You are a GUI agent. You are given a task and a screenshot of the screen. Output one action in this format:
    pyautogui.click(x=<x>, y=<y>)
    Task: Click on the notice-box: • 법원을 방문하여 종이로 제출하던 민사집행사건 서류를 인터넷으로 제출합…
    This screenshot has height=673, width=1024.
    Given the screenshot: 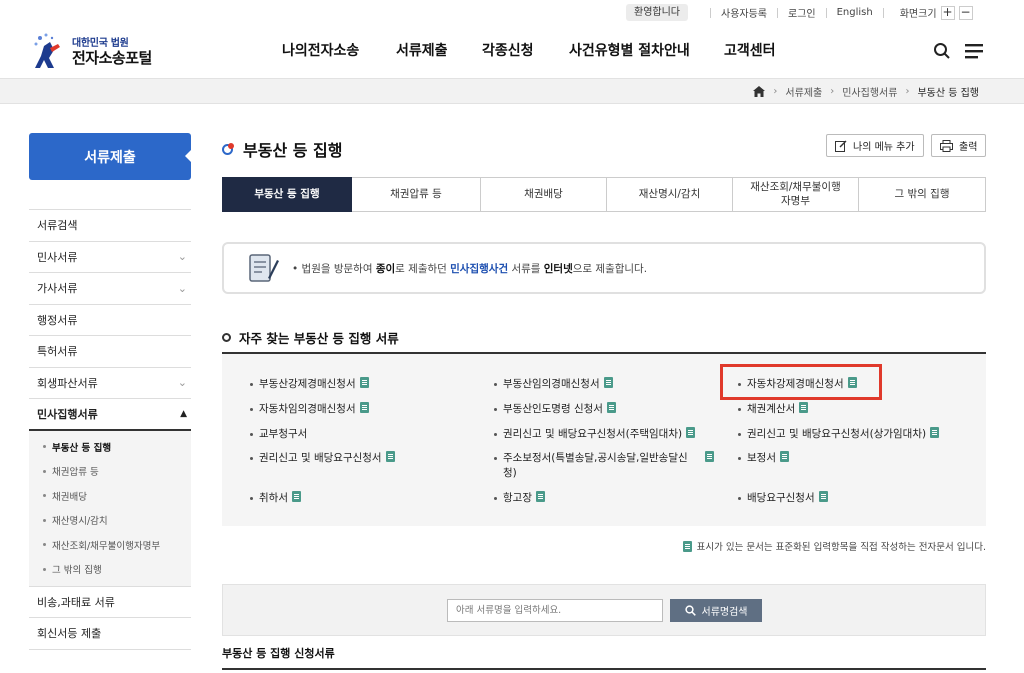 What is the action you would take?
    pyautogui.click(x=604, y=268)
    